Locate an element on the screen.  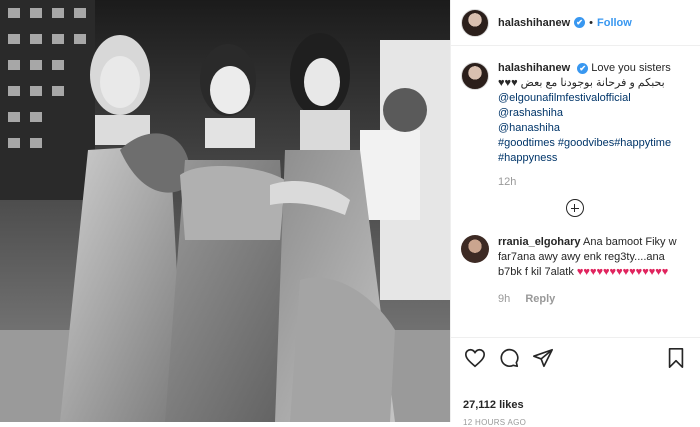
caption-time: 12h is located at coordinates (507, 182).